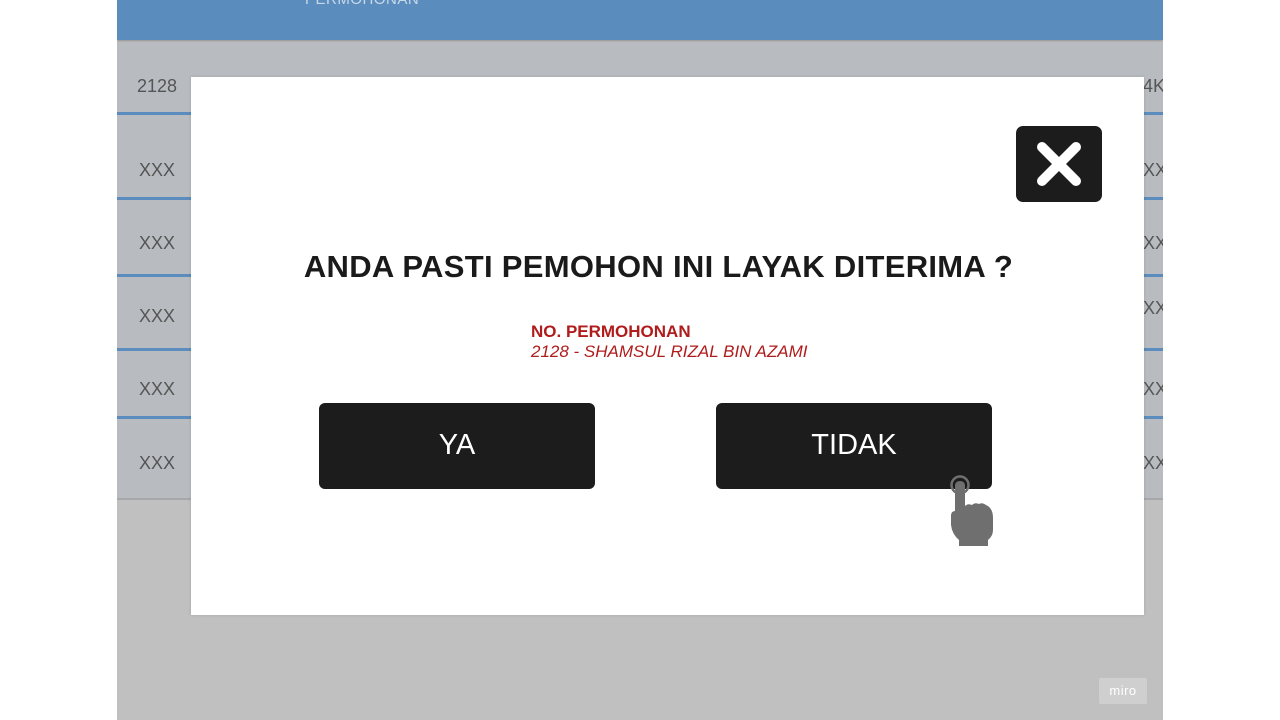  What do you see at coordinates (970, 513) in the screenshot?
I see `hand-pointer-icon` at bounding box center [970, 513].